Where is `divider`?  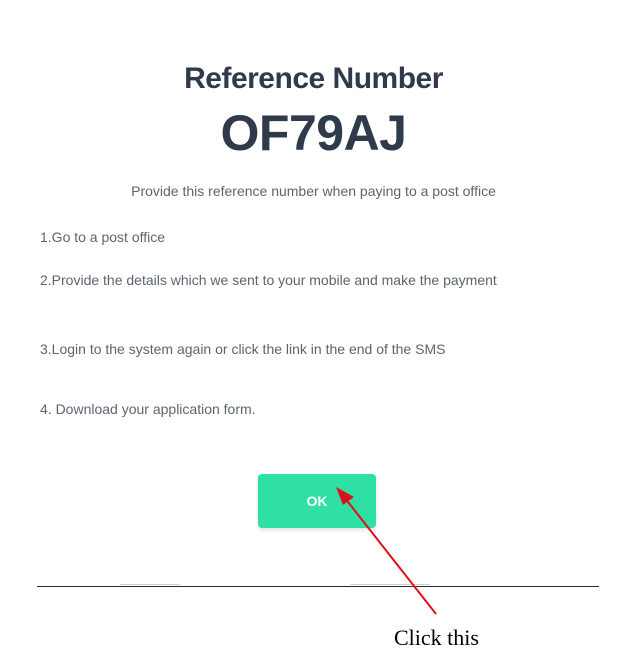 divider is located at coordinates (318, 586).